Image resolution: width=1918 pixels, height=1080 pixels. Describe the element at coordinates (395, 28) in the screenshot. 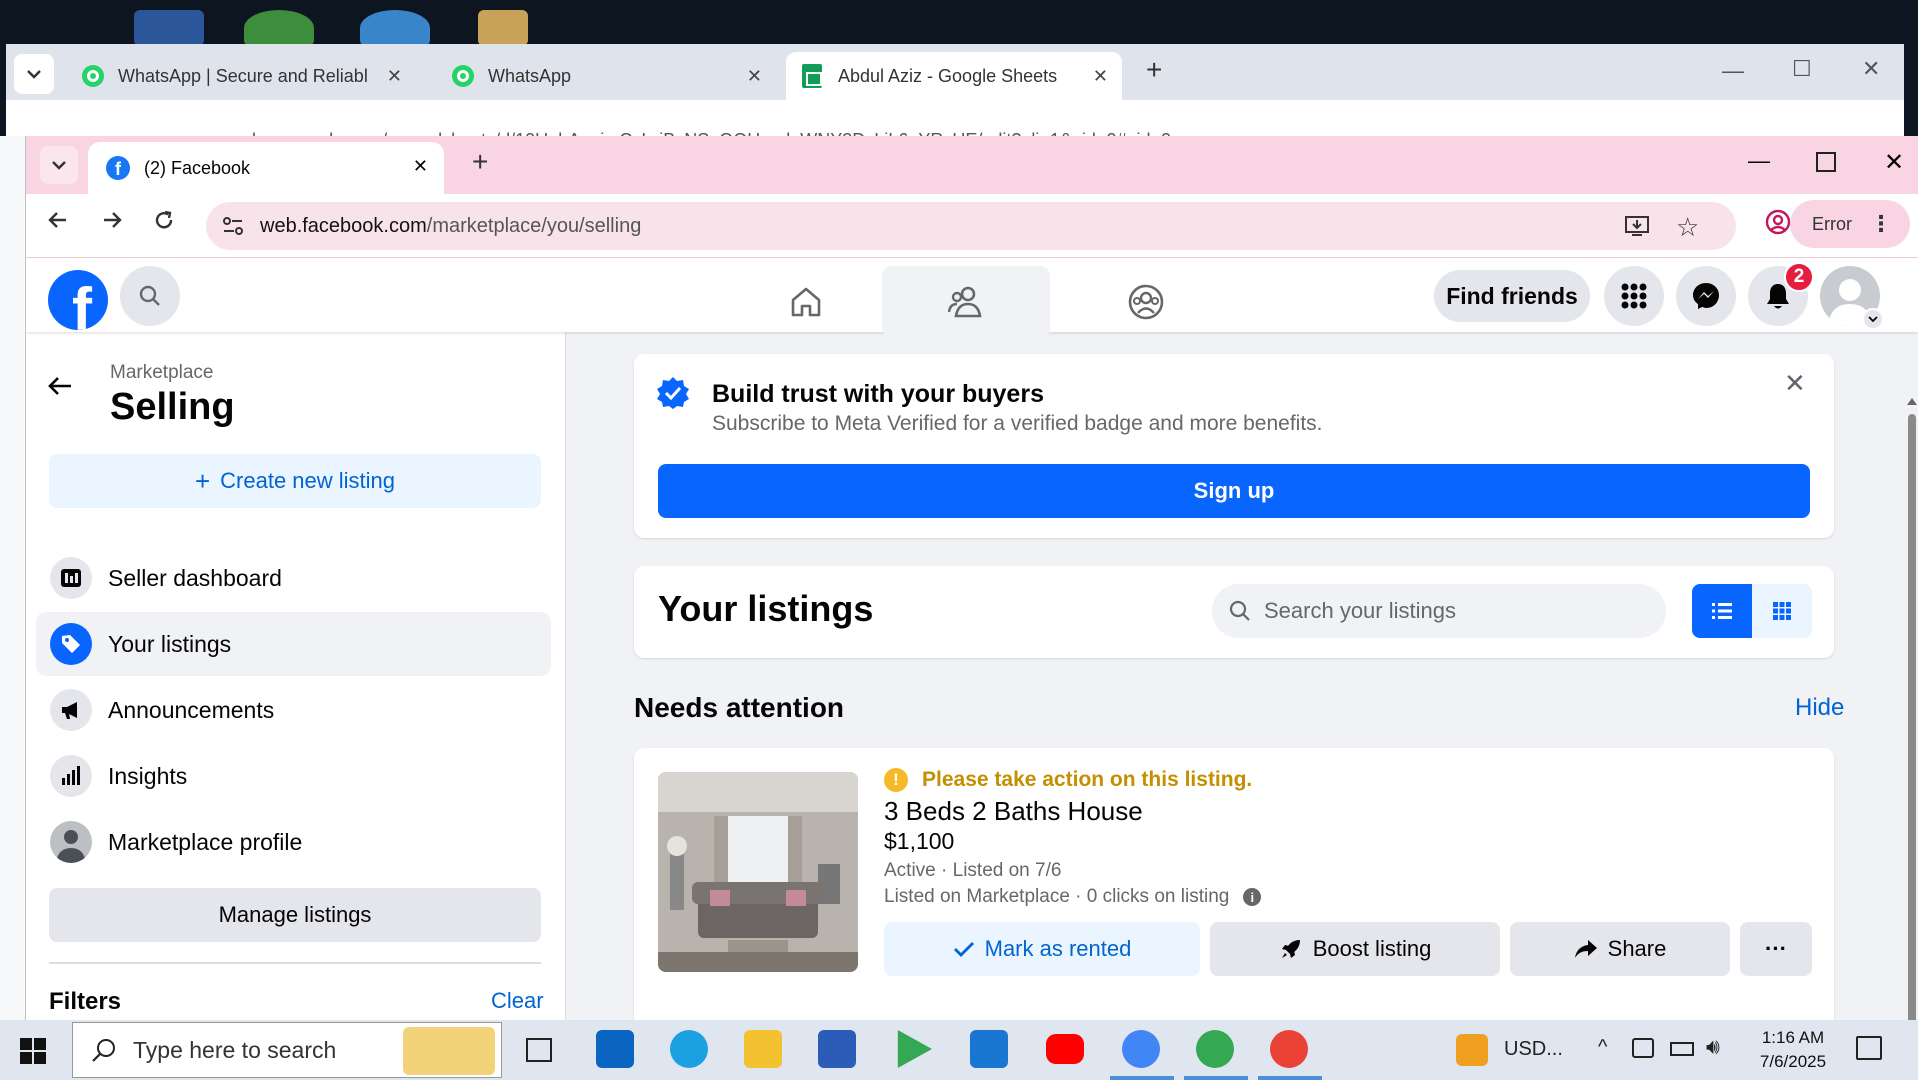

I see `desktop-network-icon` at that location.